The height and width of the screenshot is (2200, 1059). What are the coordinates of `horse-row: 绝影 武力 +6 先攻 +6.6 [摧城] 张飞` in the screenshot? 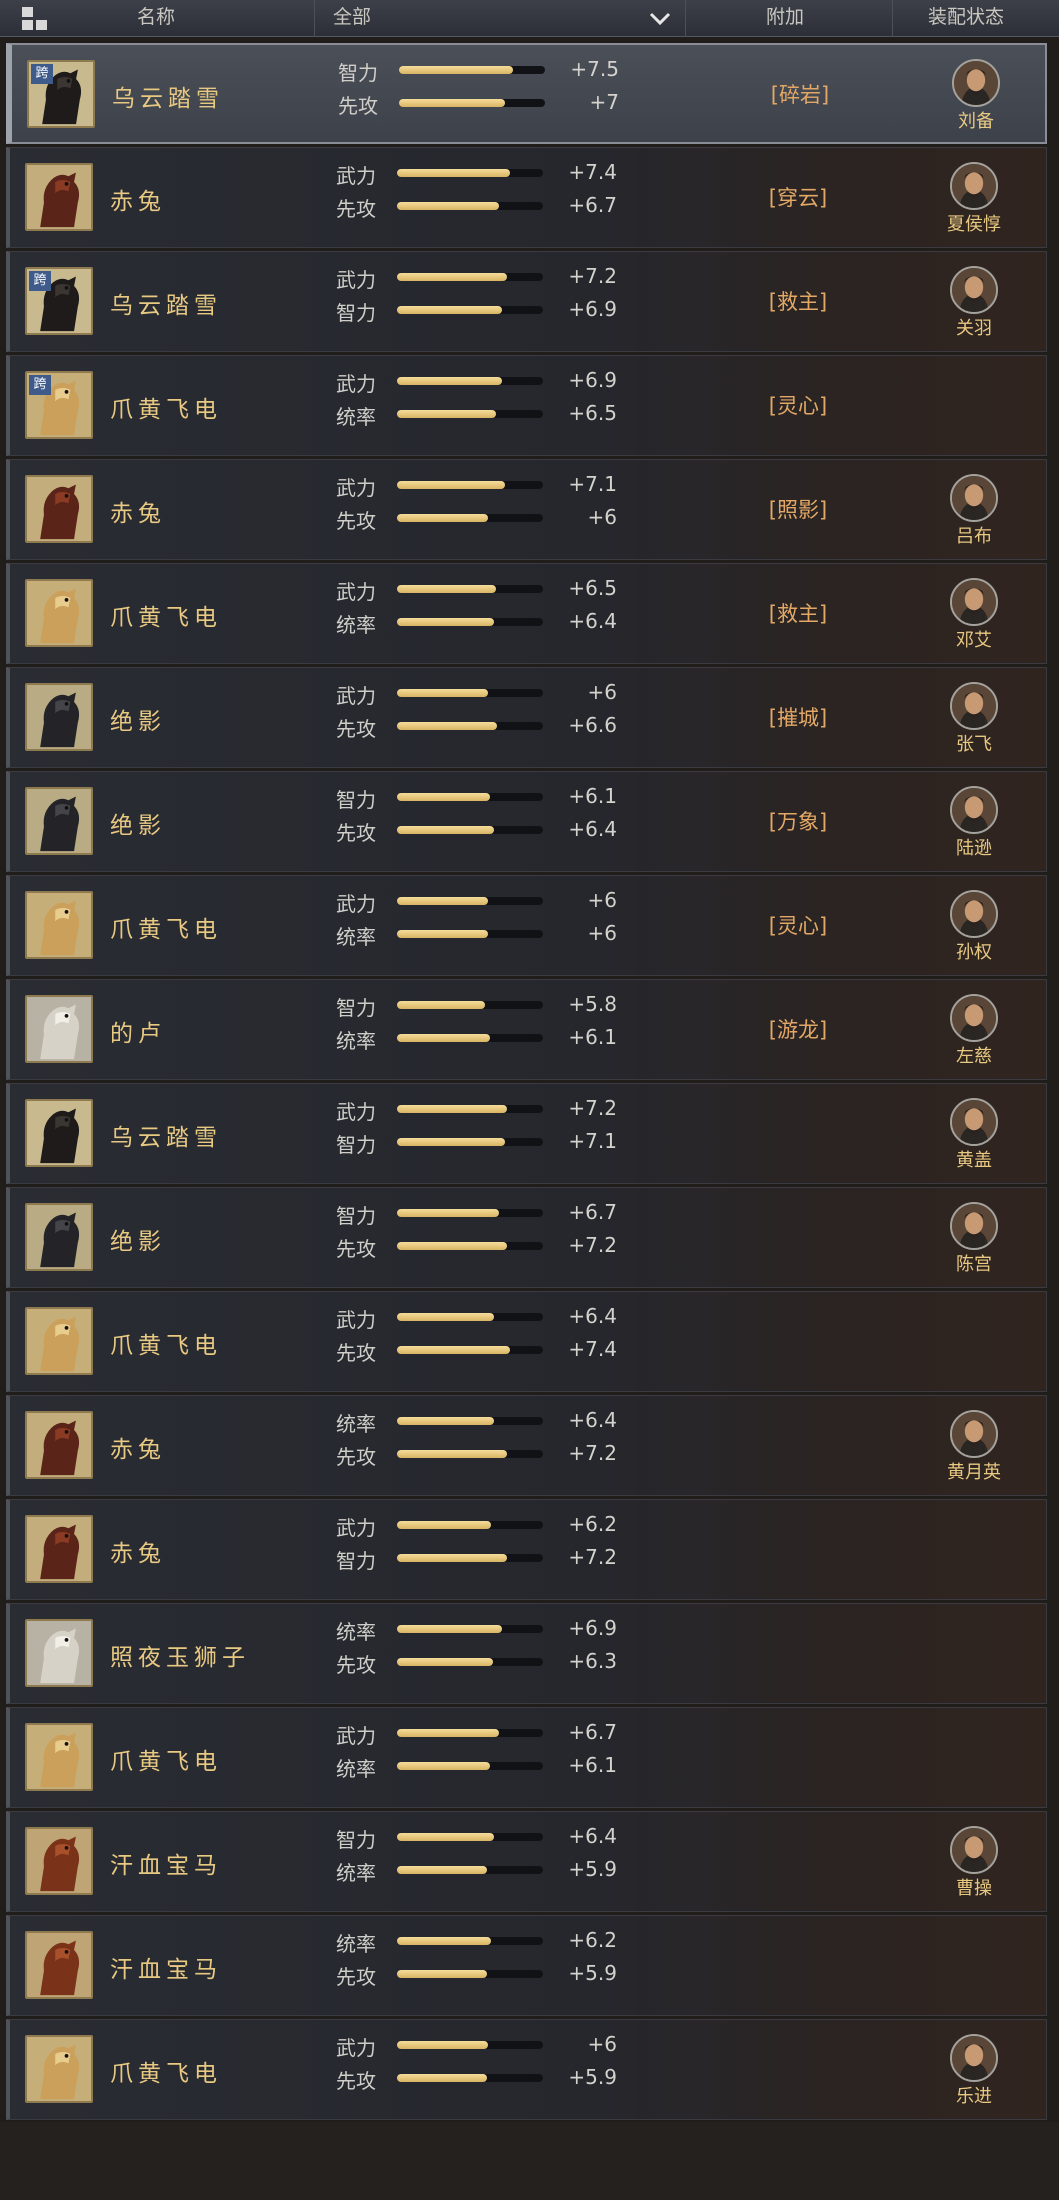 It's located at (526, 717).